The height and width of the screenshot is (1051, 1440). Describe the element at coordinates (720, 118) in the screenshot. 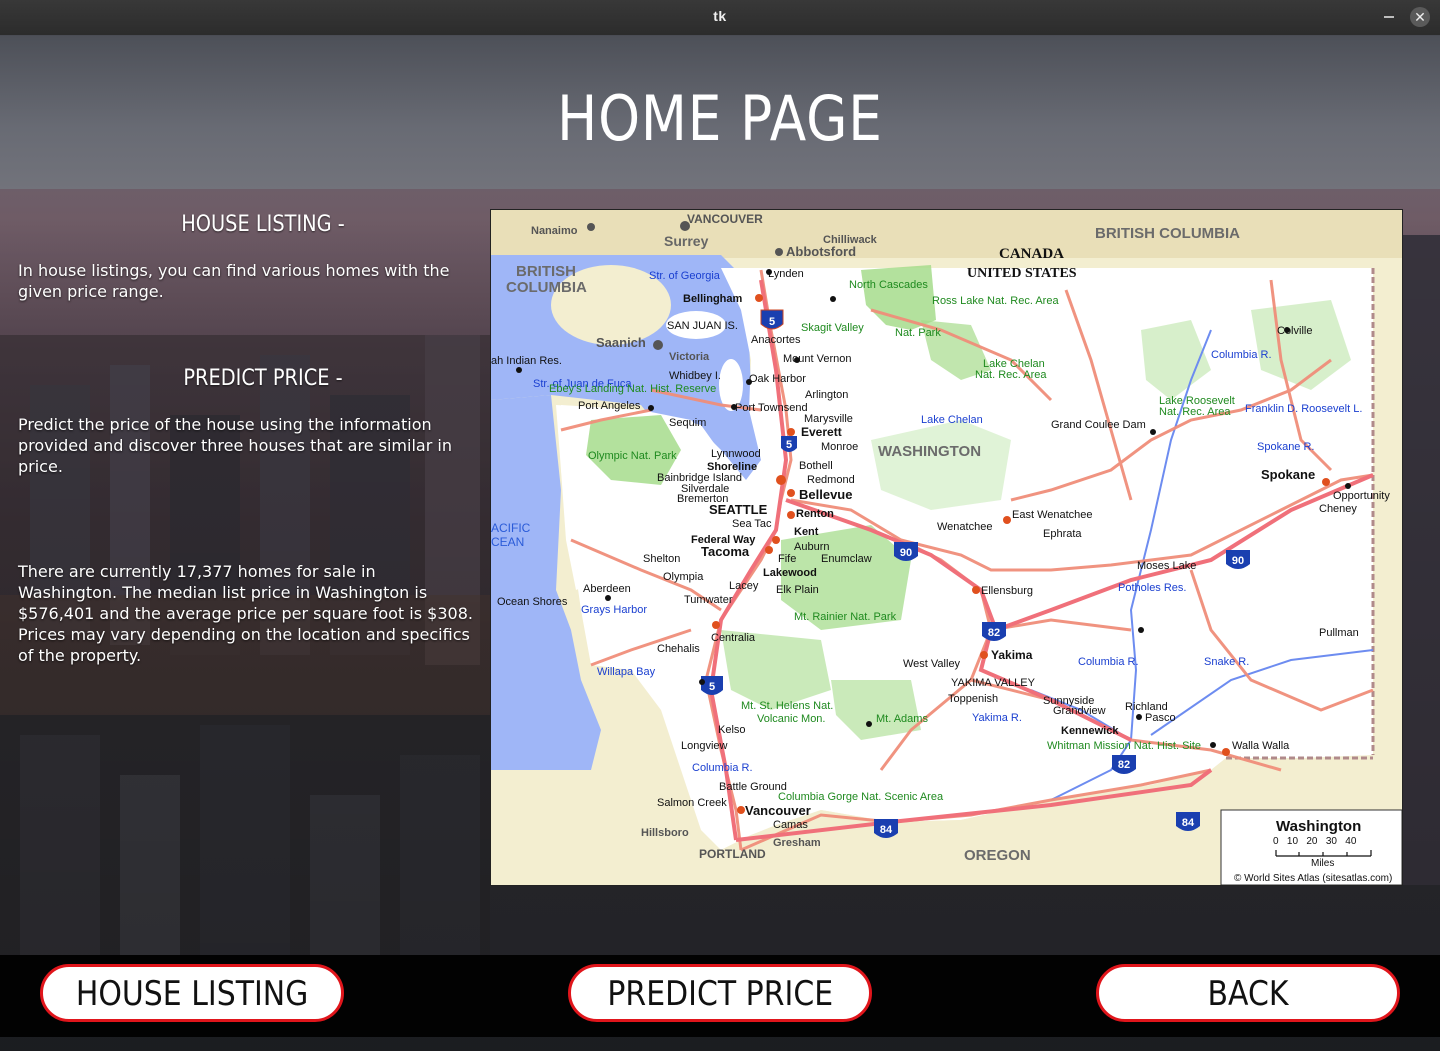

I see `page-title: HOME PAGE` at that location.